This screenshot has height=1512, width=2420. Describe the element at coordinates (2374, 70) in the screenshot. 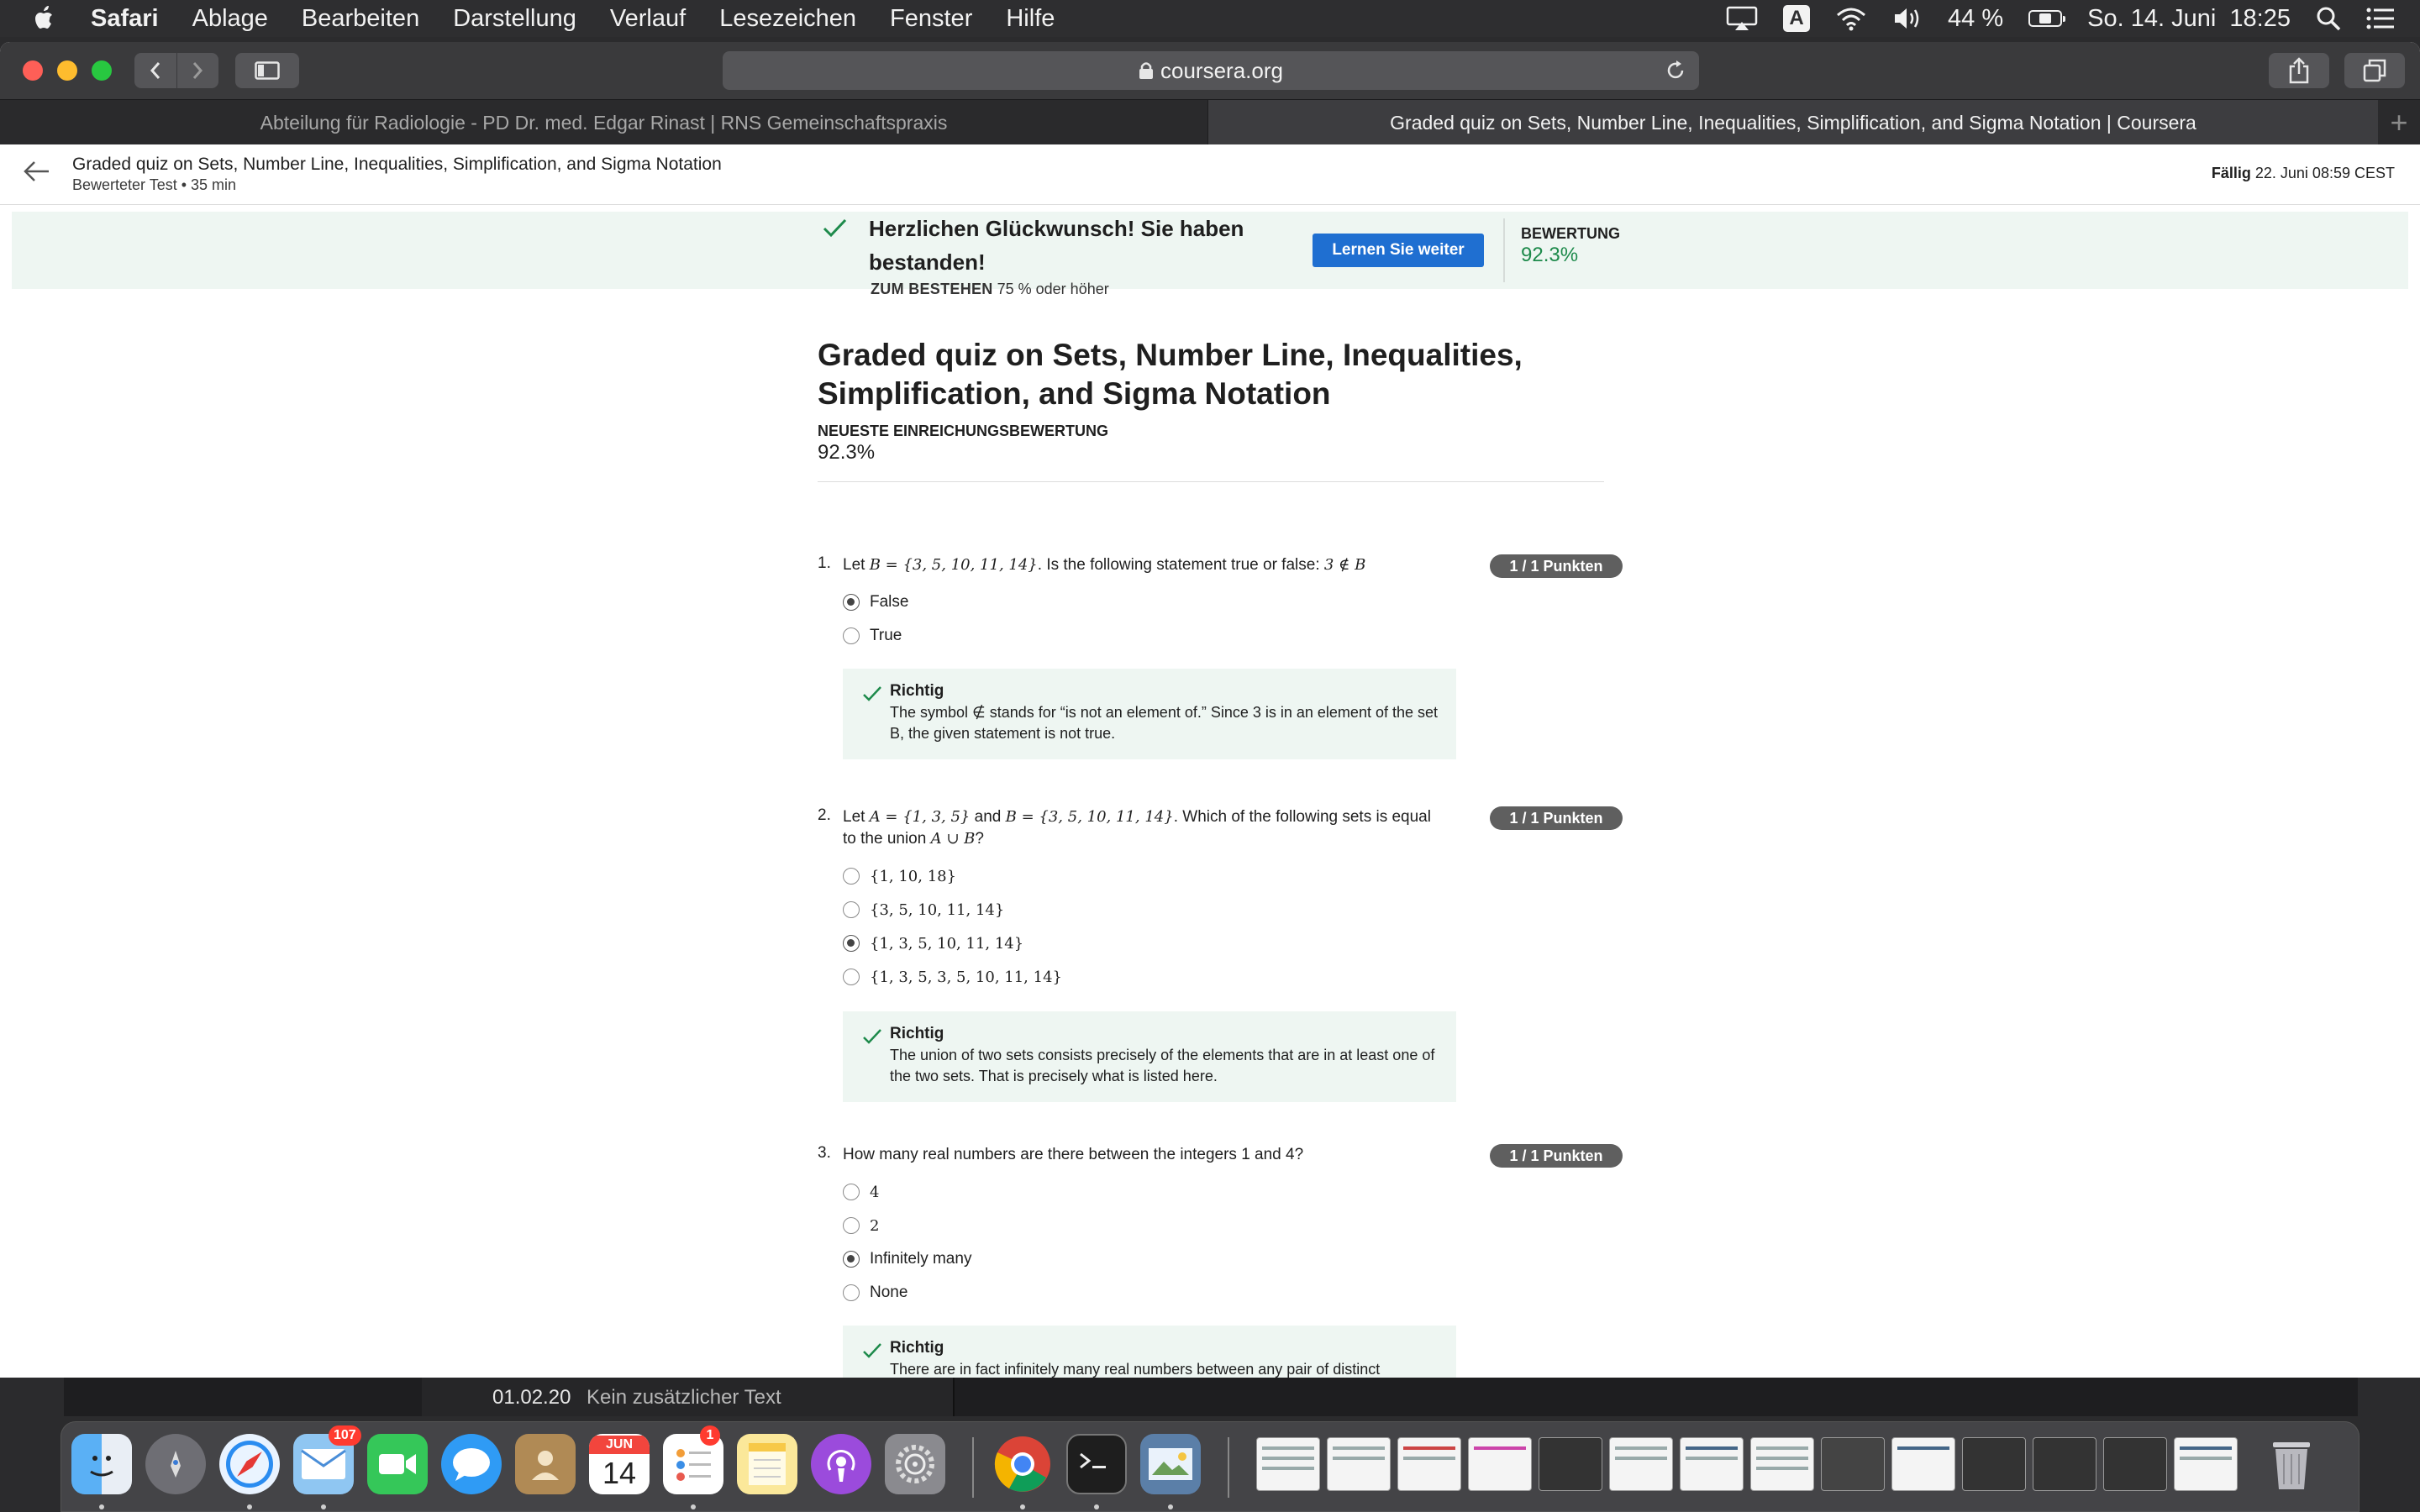

I see `tab-overview-button` at that location.